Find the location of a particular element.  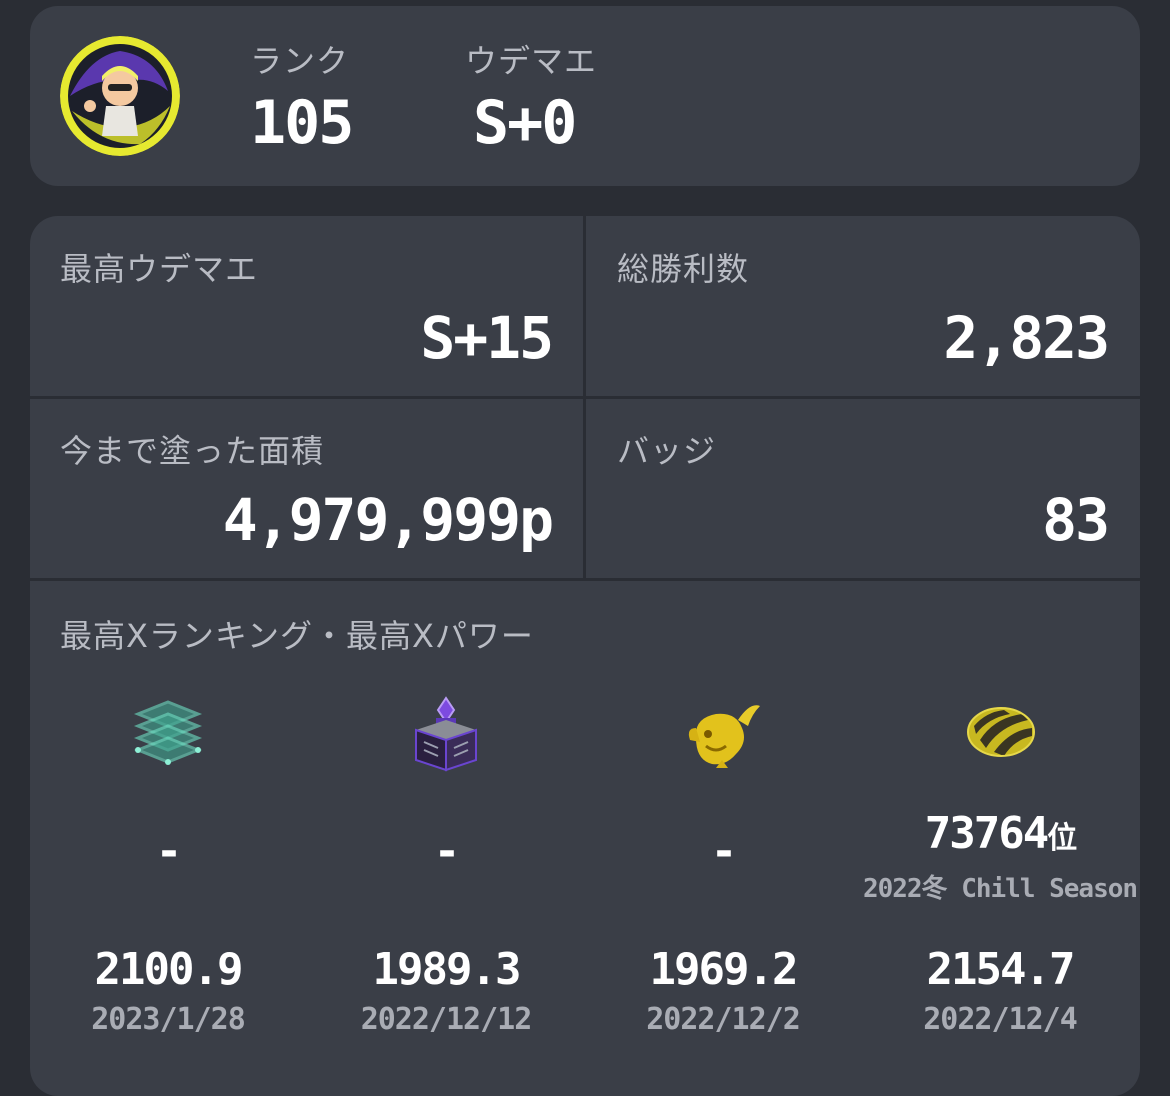

badges-label: バッジ is located at coordinates (667, 451).